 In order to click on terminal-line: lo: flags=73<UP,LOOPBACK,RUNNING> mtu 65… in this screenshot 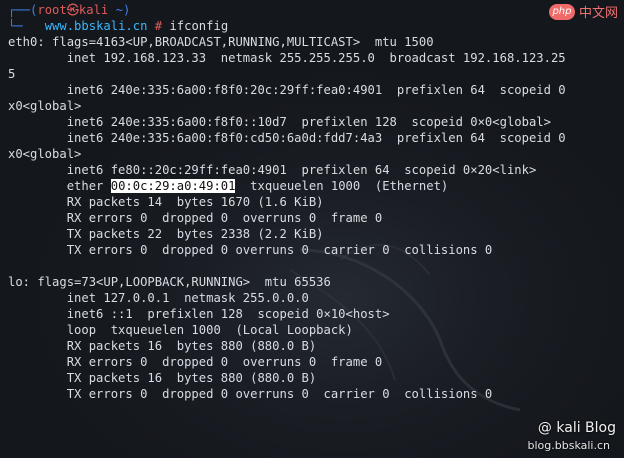, I will do `click(169, 282)`.